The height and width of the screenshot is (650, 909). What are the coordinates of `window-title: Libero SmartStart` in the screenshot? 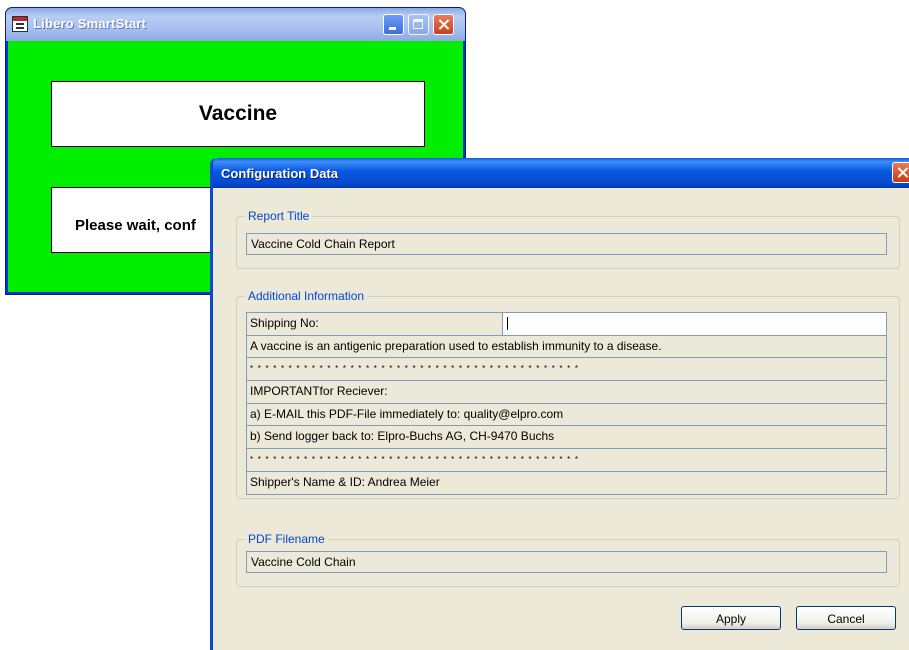 It's located at (90, 23).